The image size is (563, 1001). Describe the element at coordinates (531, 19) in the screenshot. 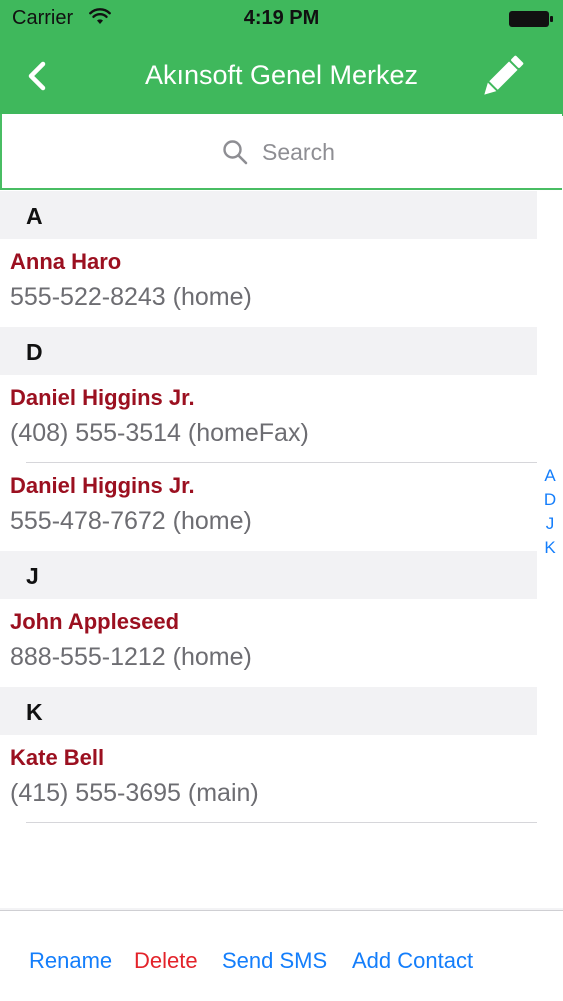

I see `battery-icon` at that location.